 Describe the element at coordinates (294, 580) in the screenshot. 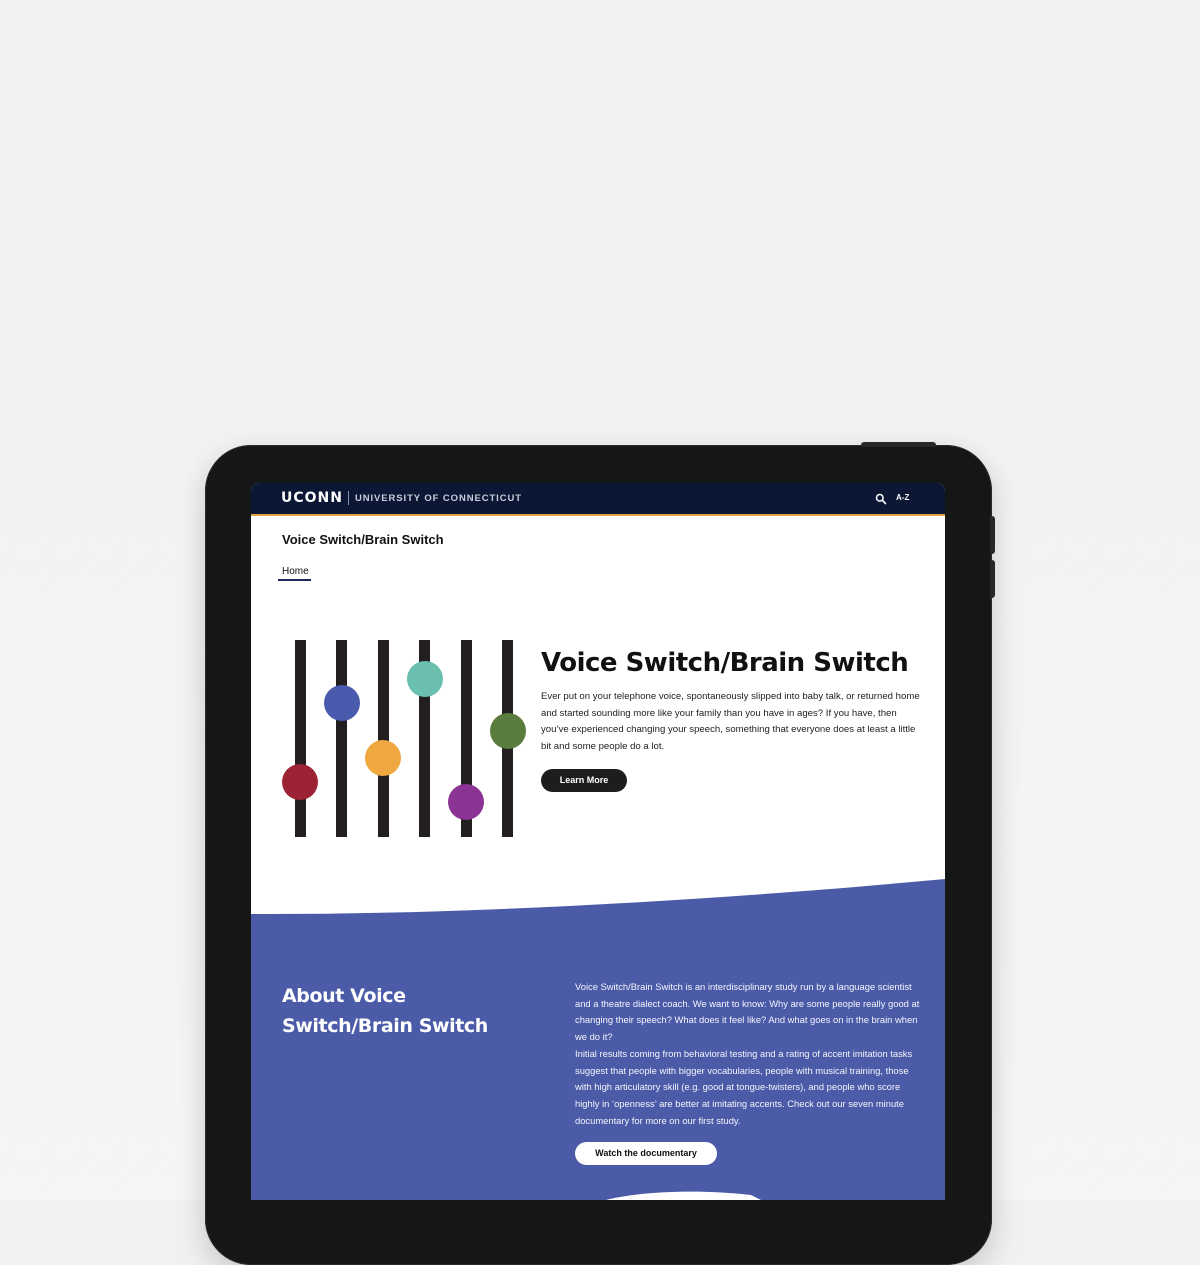

I see `nav-active-indicator` at that location.